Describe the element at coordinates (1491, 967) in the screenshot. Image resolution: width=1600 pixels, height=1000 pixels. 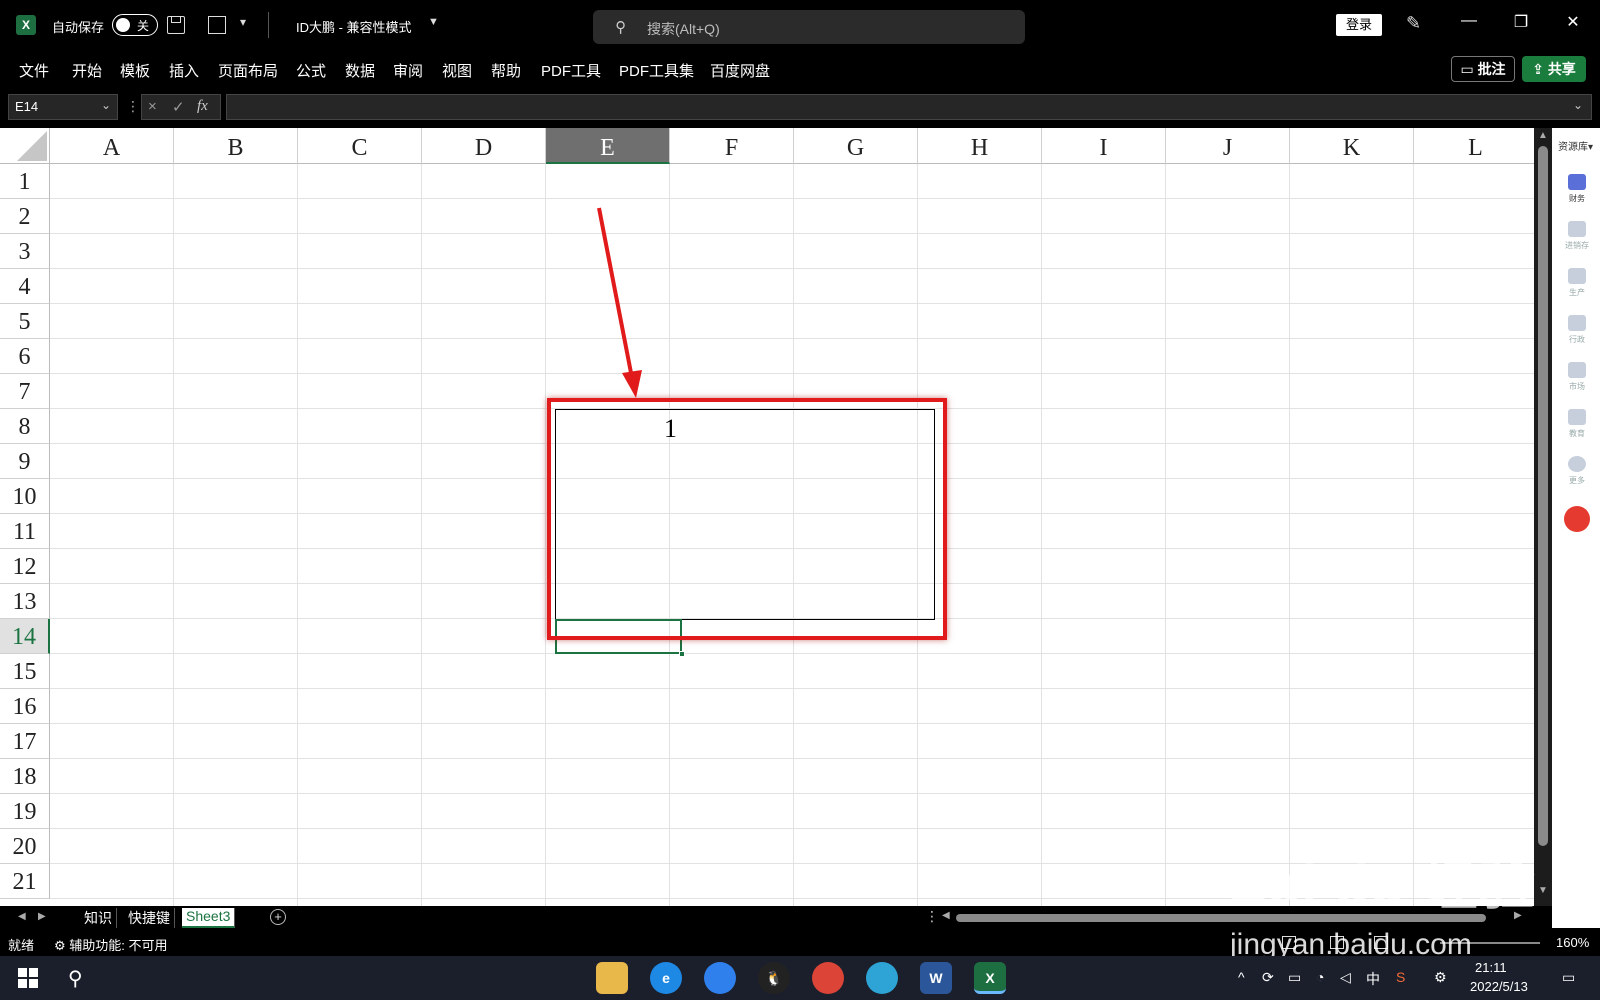
I see `clock-time: 21:11` at that location.